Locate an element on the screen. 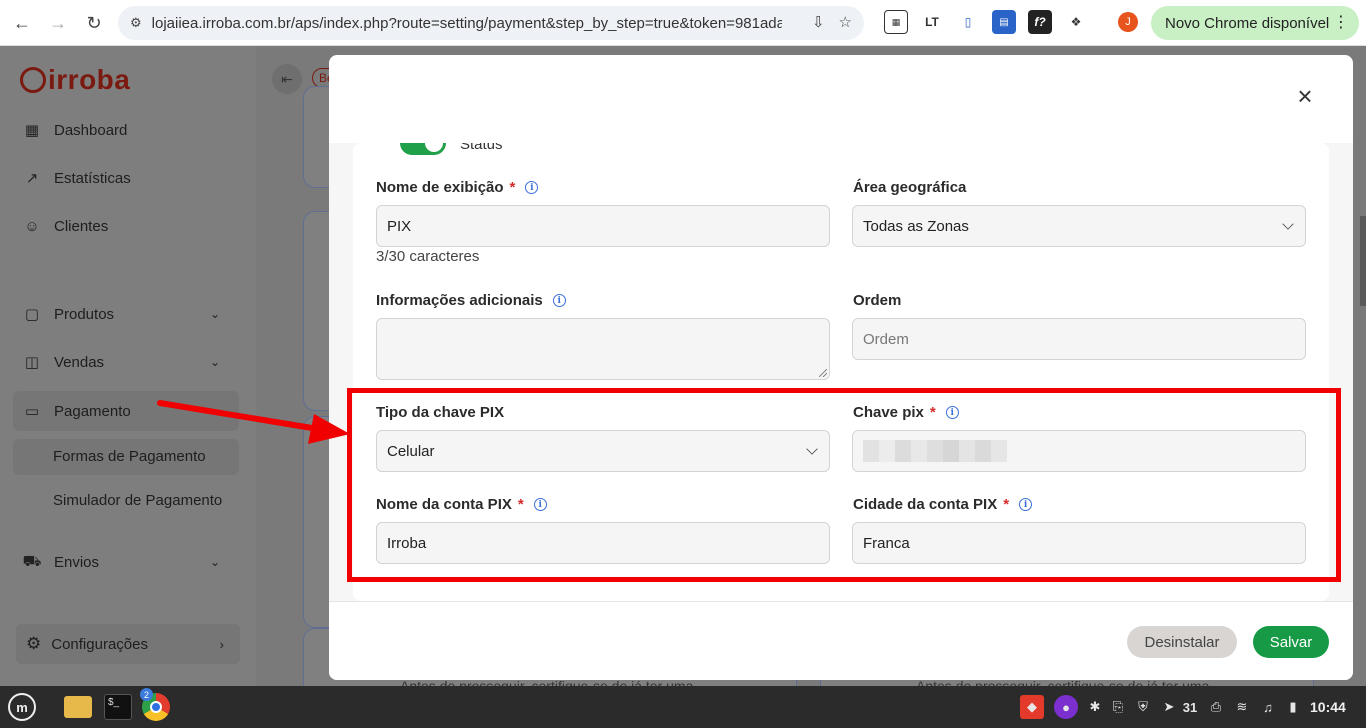 This screenshot has width=1366, height=728. uninstall-button: Desinstalar is located at coordinates (1182, 642).